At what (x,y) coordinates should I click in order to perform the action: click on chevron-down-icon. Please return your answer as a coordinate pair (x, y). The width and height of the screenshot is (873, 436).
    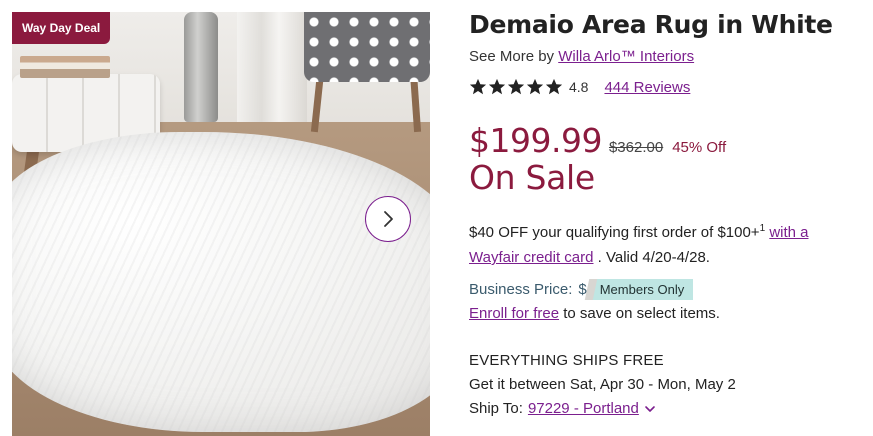
    Looking at the image, I should click on (650, 409).